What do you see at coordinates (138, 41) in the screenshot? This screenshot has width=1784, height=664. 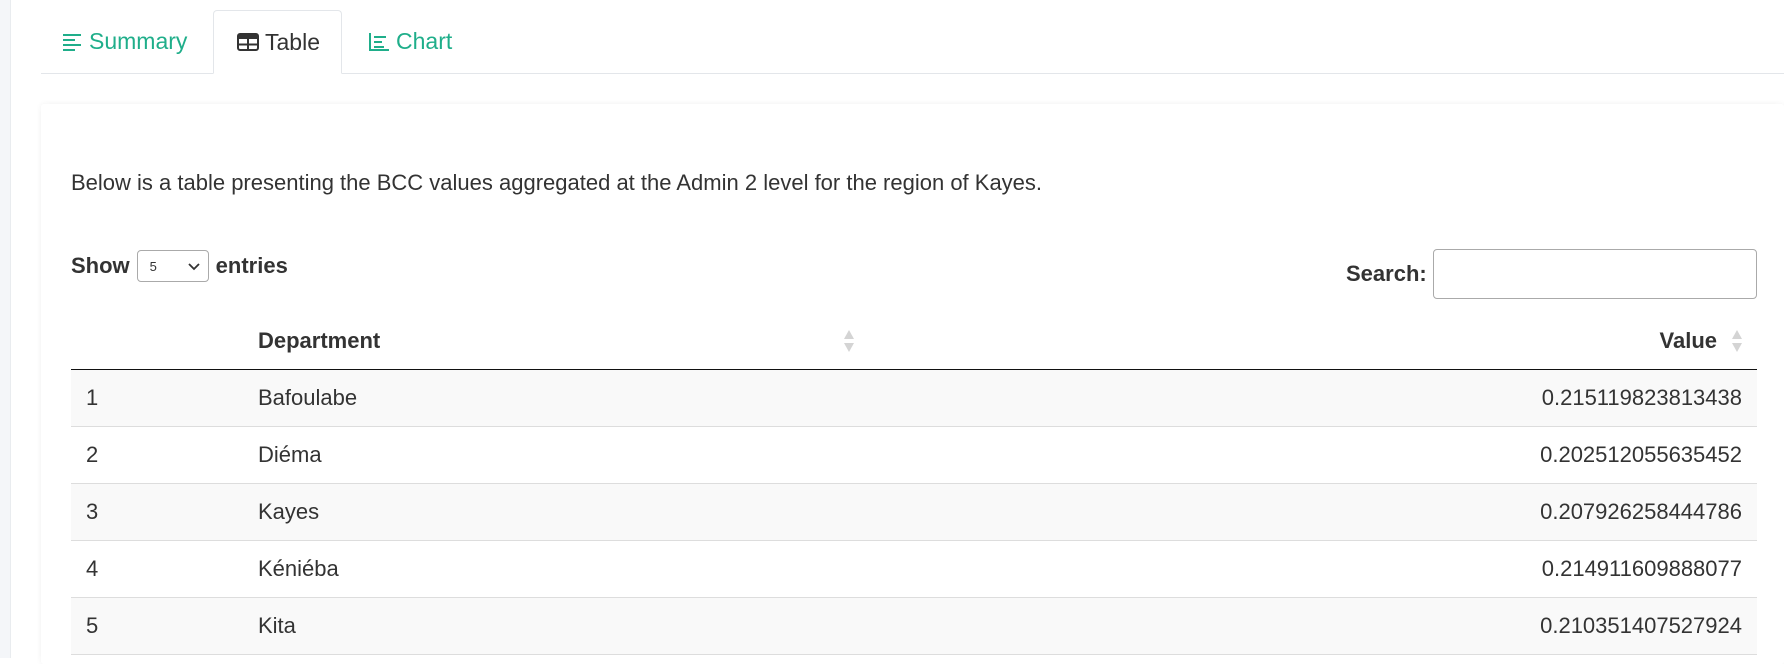 I see `tab-summary-label: Summary` at bounding box center [138, 41].